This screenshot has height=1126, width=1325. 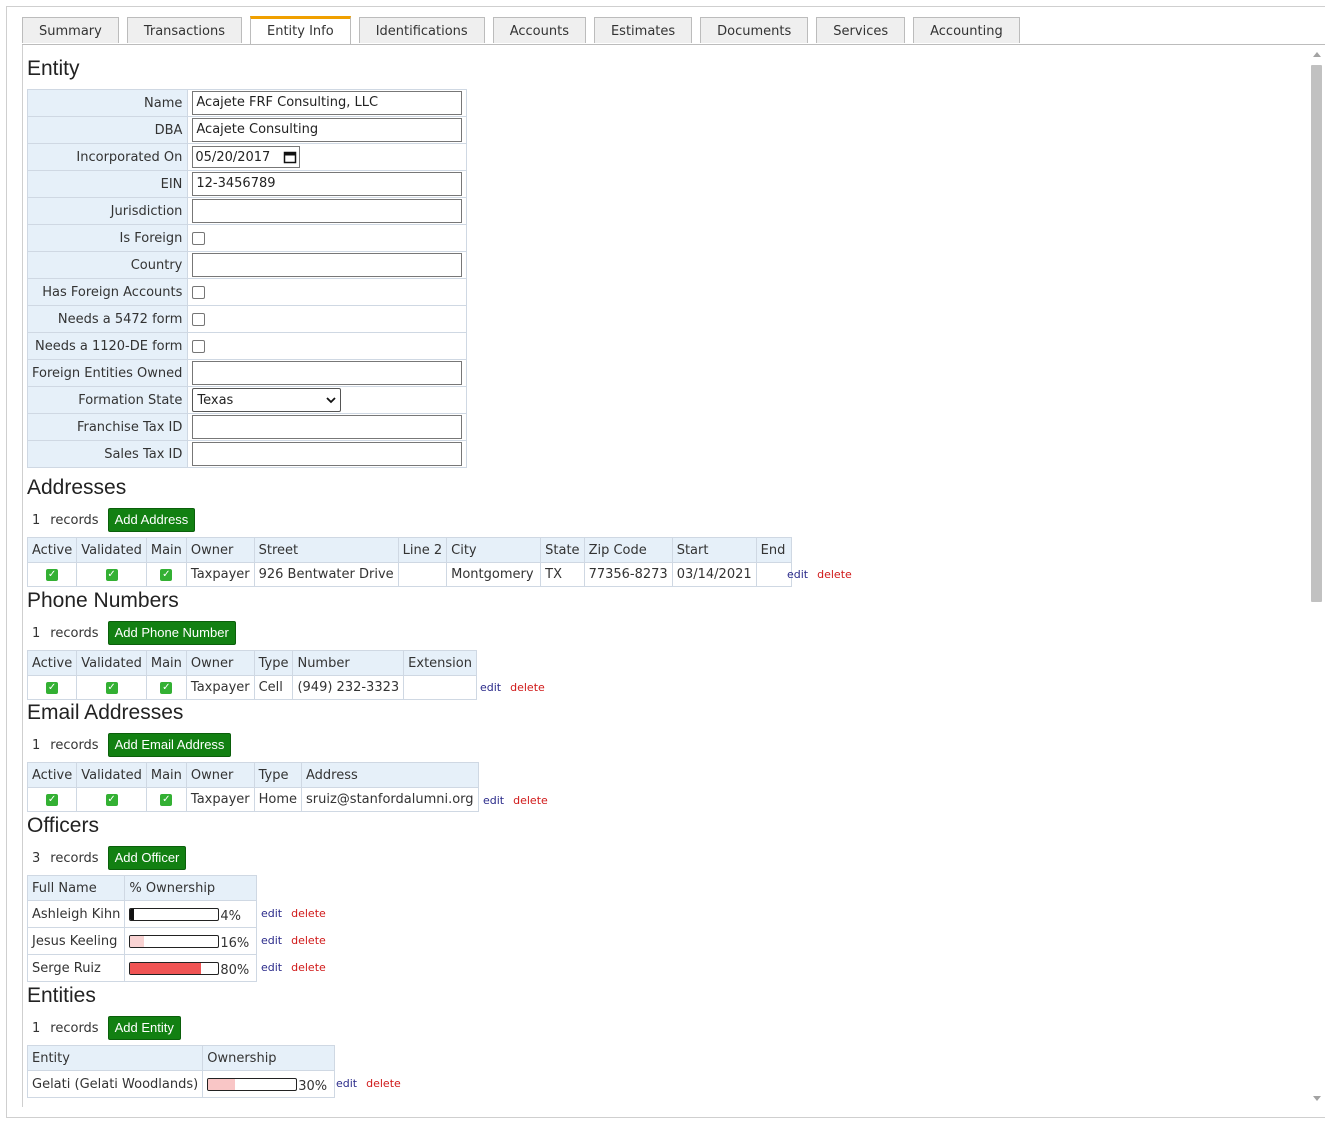 I want to click on tab-services: Services, so click(x=861, y=30).